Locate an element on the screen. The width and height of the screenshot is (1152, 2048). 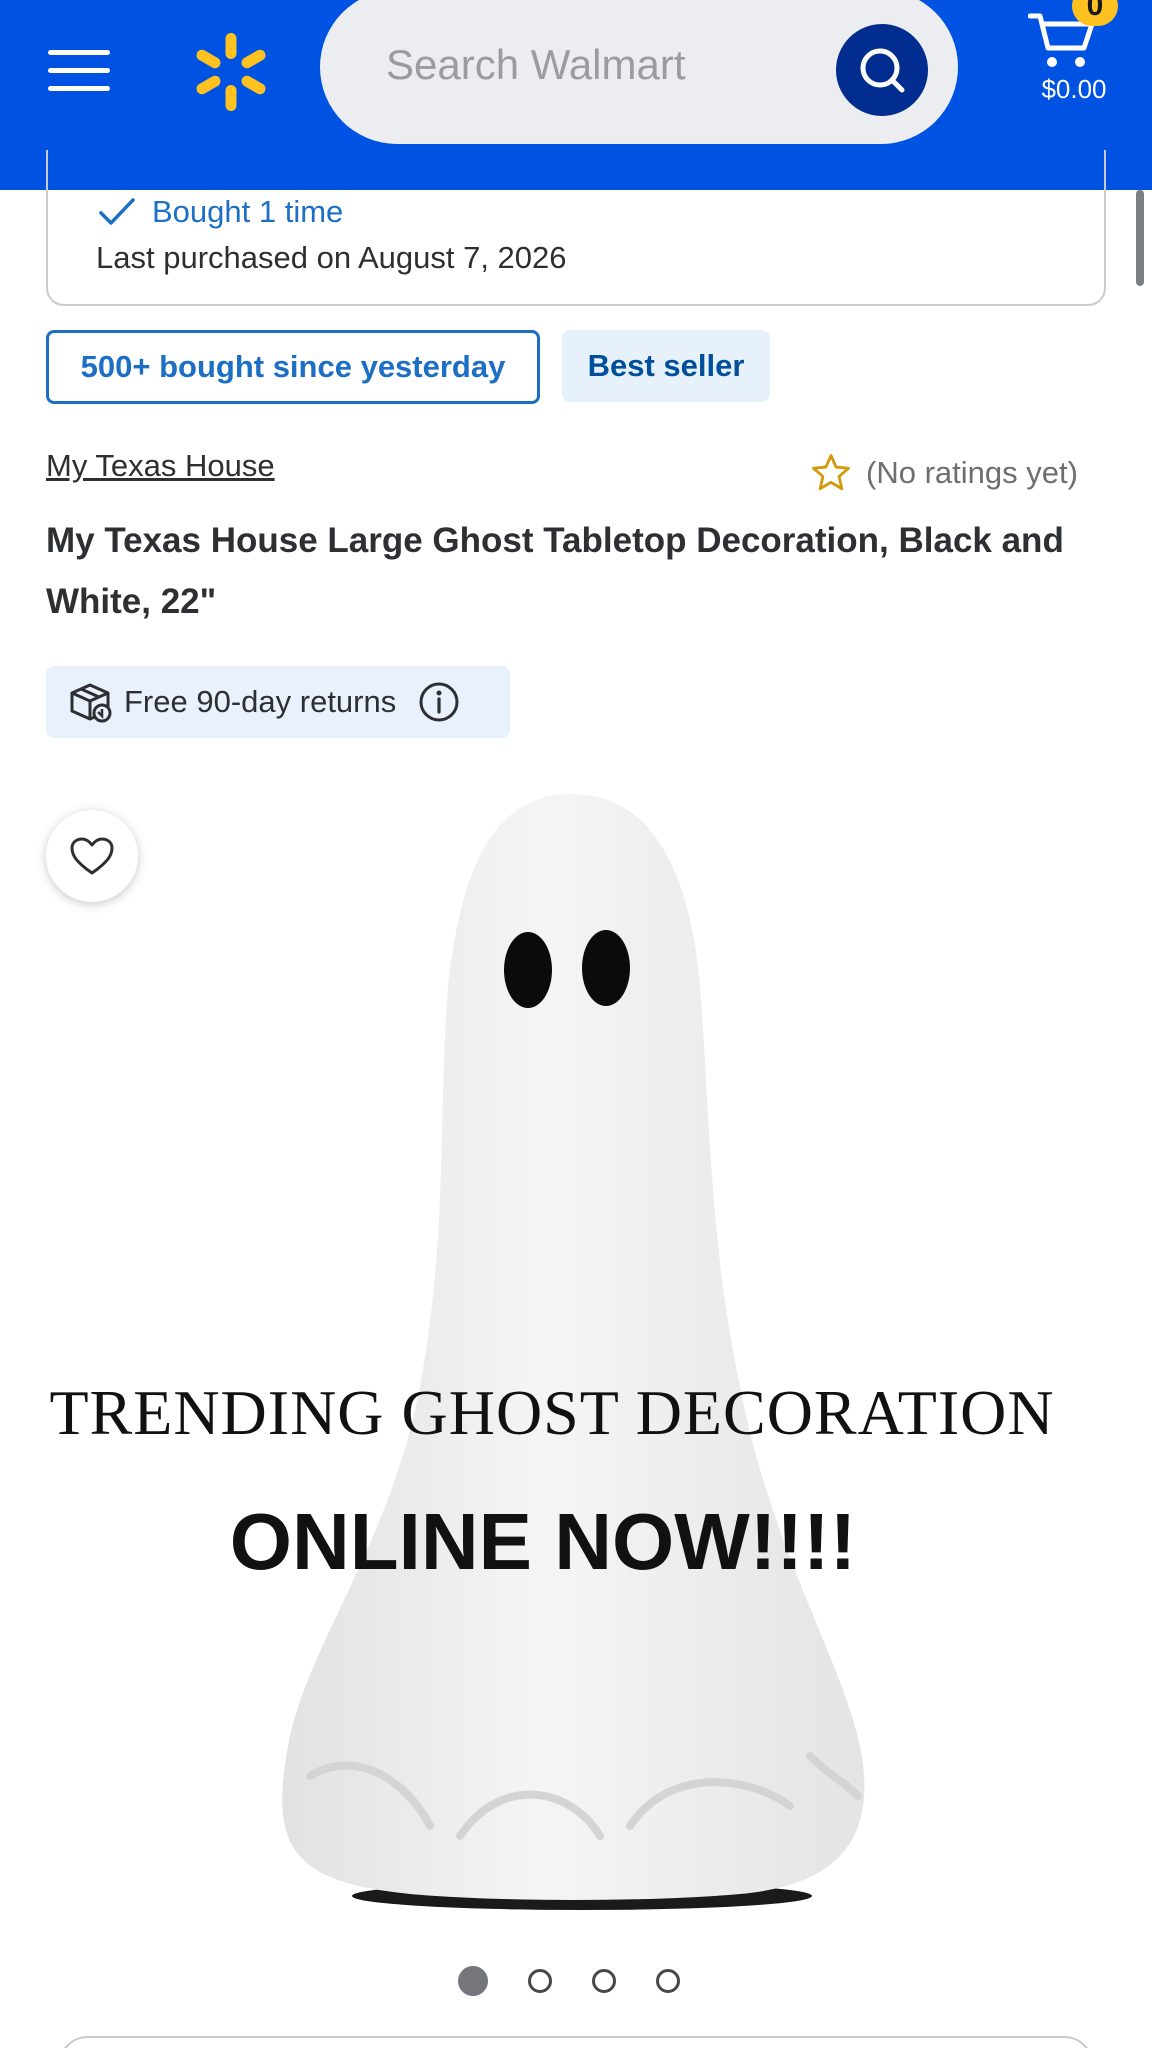
next-section-card is located at coordinates (576, 2042).